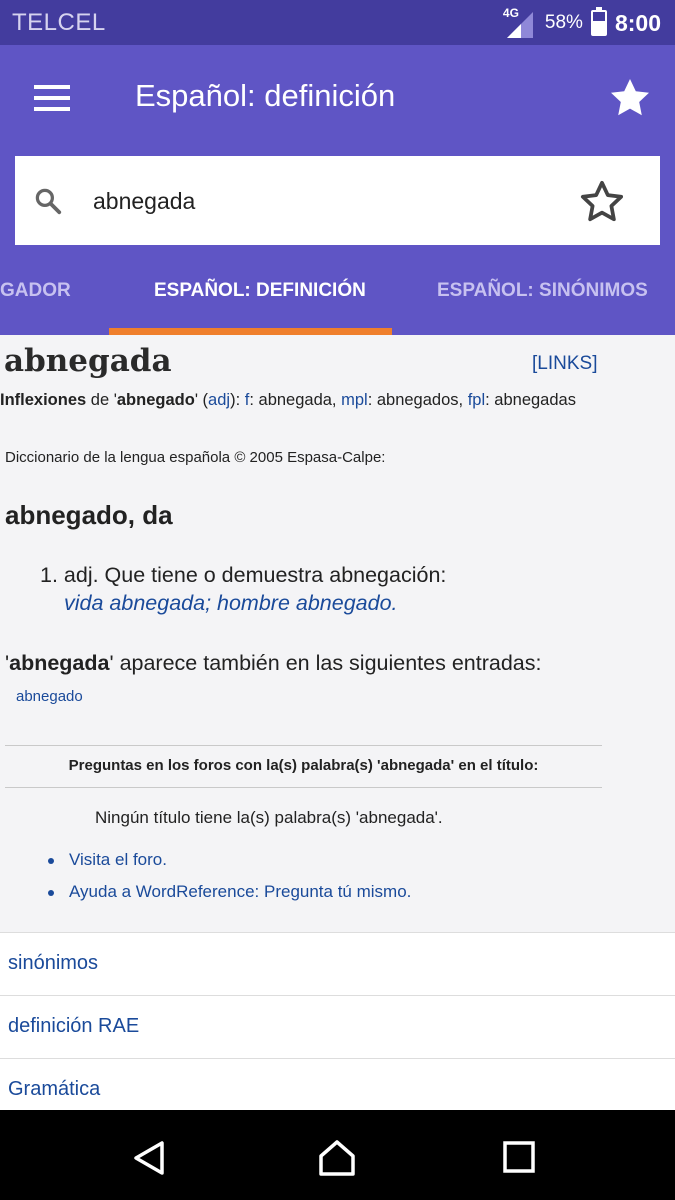 This screenshot has width=675, height=1200. Describe the element at coordinates (43, 400) in the screenshot. I see `inflections-label: Inflexiones` at that location.